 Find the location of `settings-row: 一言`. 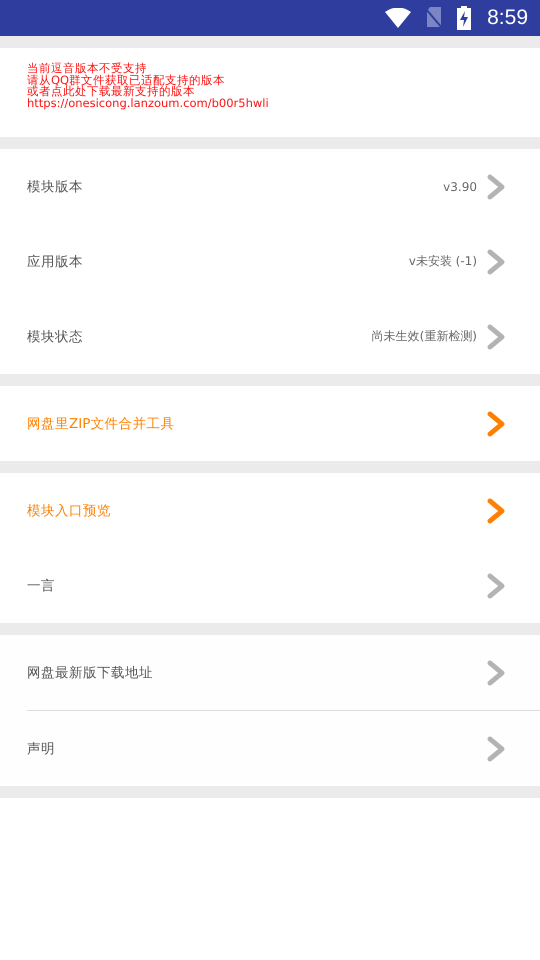

settings-row: 一言 is located at coordinates (270, 585).